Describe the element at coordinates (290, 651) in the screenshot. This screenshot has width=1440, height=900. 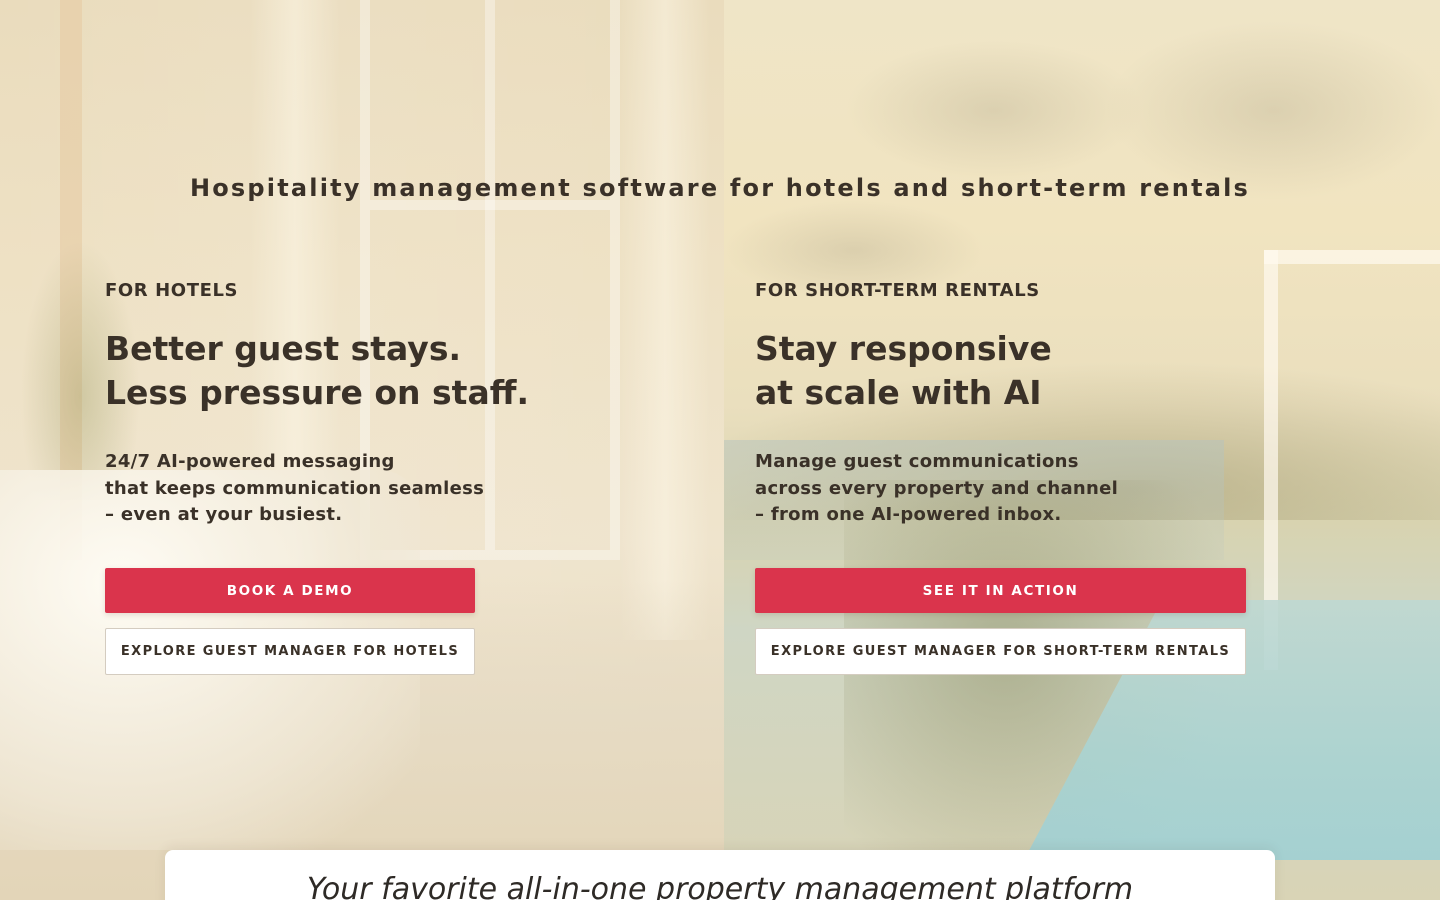
I see `explore-hotels-button: EXPLORE GUEST MANAGER FOR HOTELS` at that location.